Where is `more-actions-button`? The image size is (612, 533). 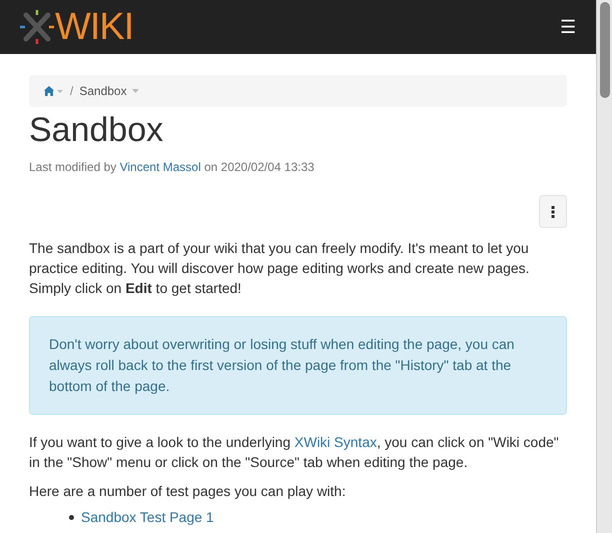
more-actions-button is located at coordinates (553, 211).